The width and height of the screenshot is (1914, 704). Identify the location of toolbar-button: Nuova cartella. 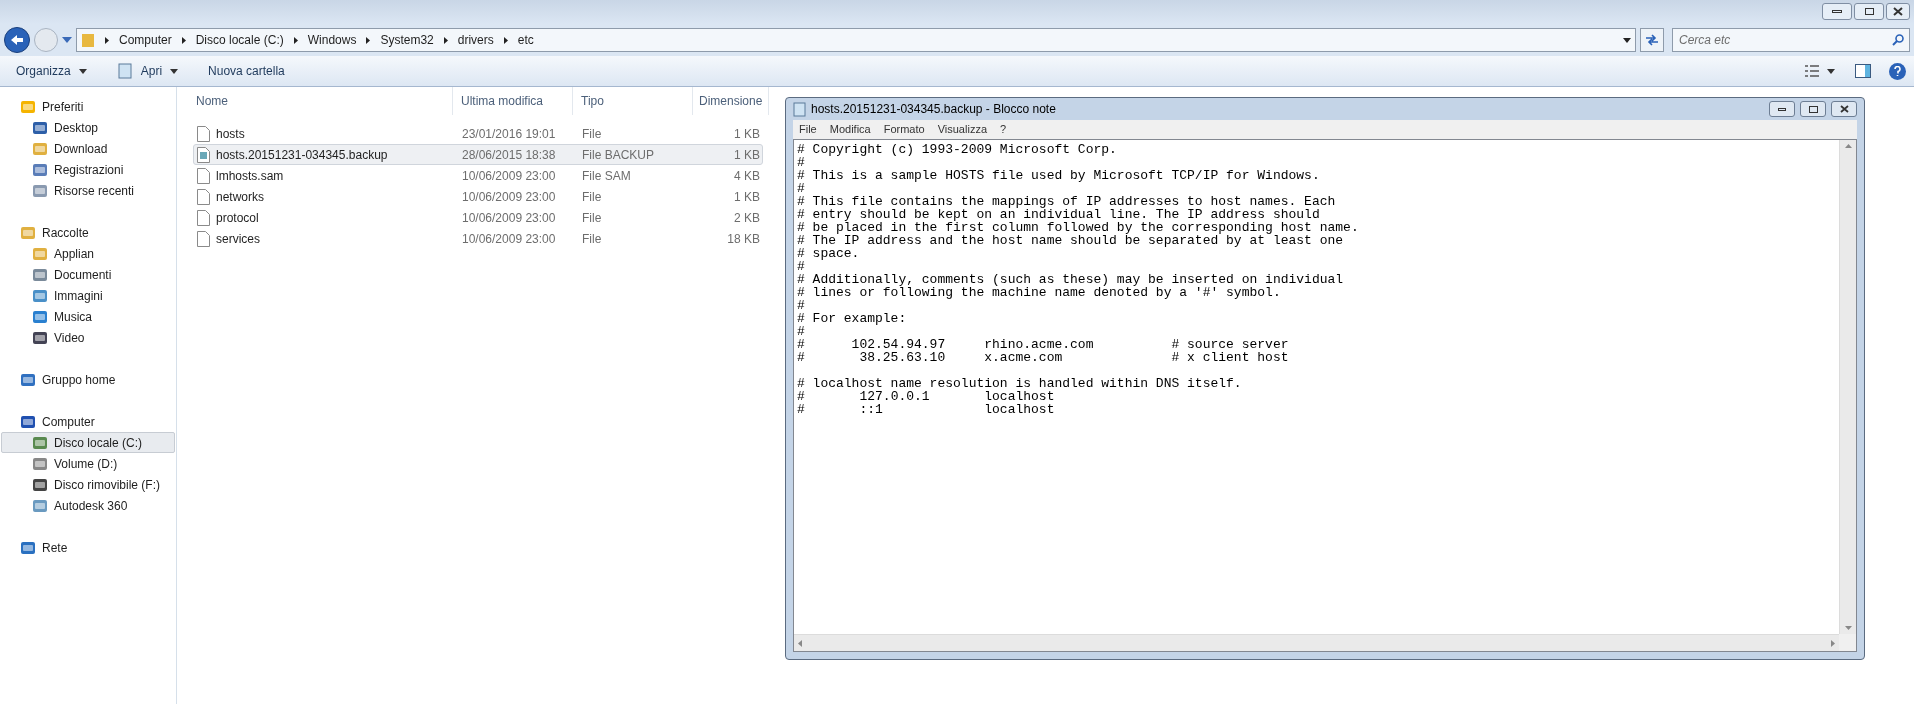
(246, 71).